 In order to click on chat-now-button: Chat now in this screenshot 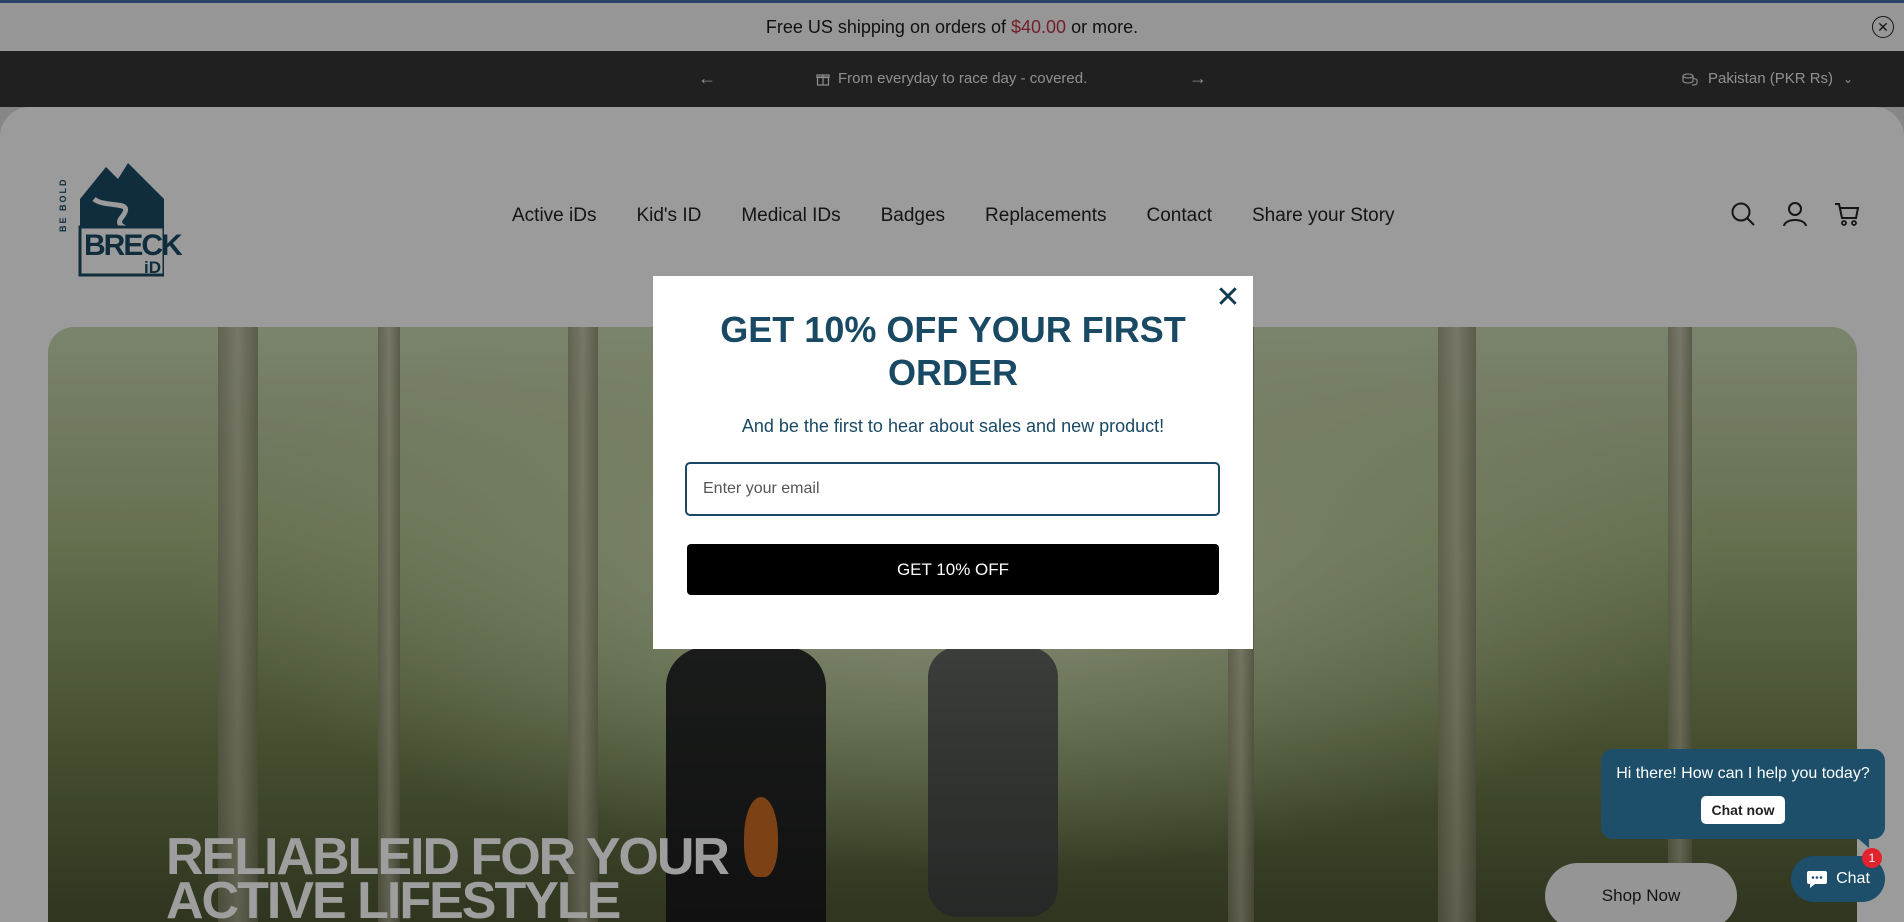, I will do `click(1743, 810)`.